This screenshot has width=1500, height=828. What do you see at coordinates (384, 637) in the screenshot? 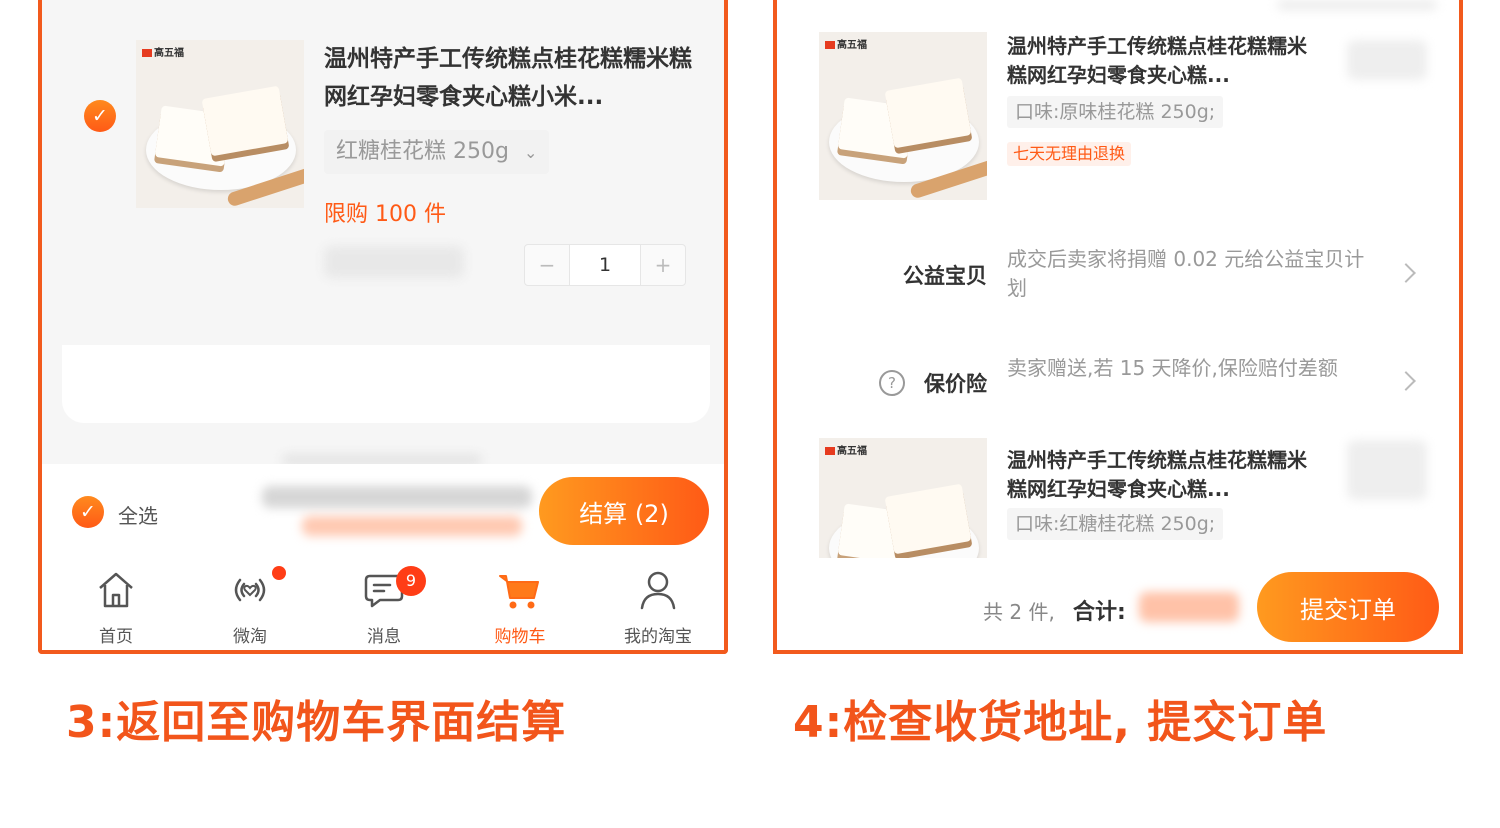
I see `tab-label: 消息` at bounding box center [384, 637].